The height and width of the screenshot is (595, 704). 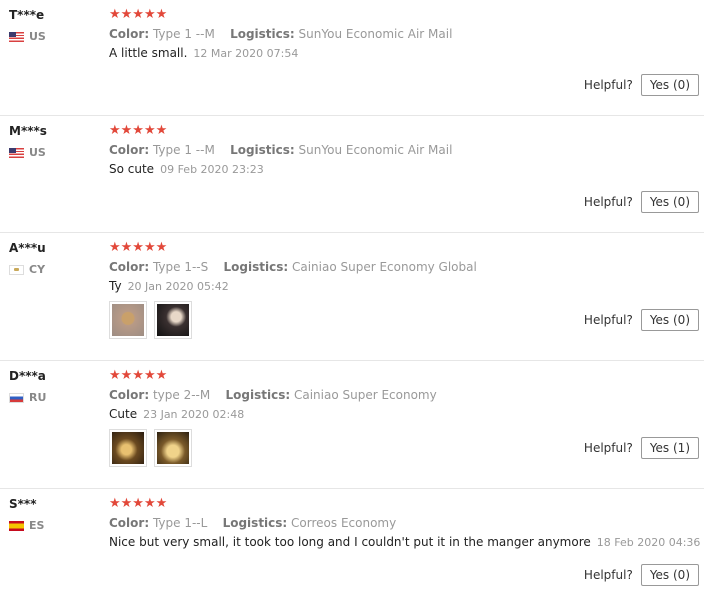 I want to click on reviewer-name: T***e, so click(x=27, y=15).